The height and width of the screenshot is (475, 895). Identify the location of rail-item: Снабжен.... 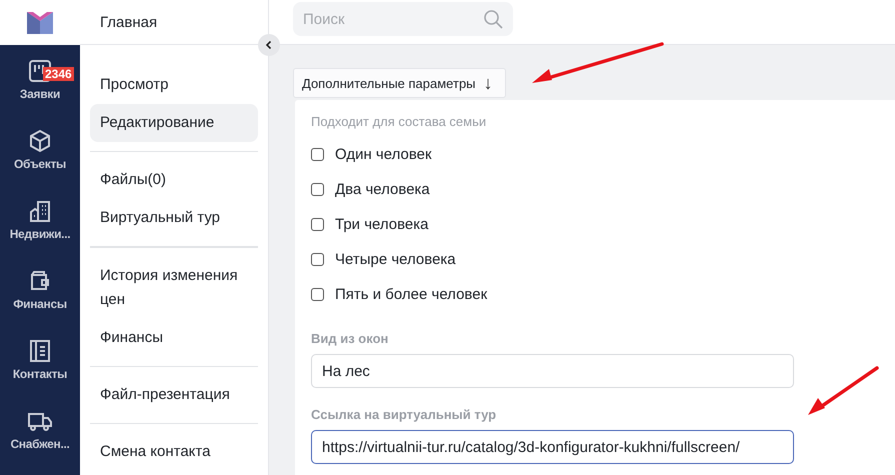
(40, 444).